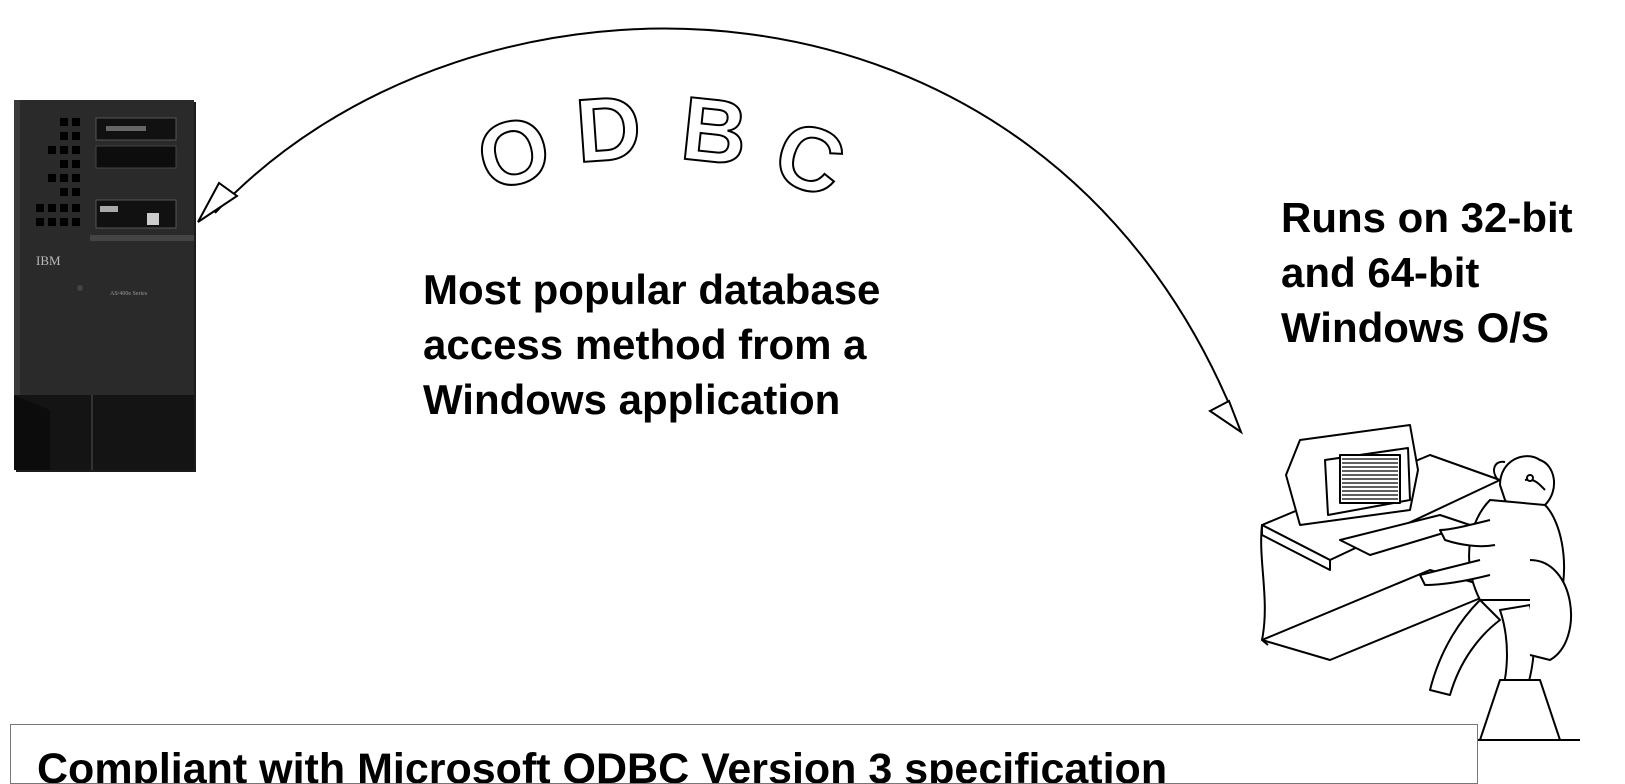 This screenshot has width=1625, height=784. Describe the element at coordinates (662, 147) in the screenshot. I see `odbc-label: O D B C` at that location.